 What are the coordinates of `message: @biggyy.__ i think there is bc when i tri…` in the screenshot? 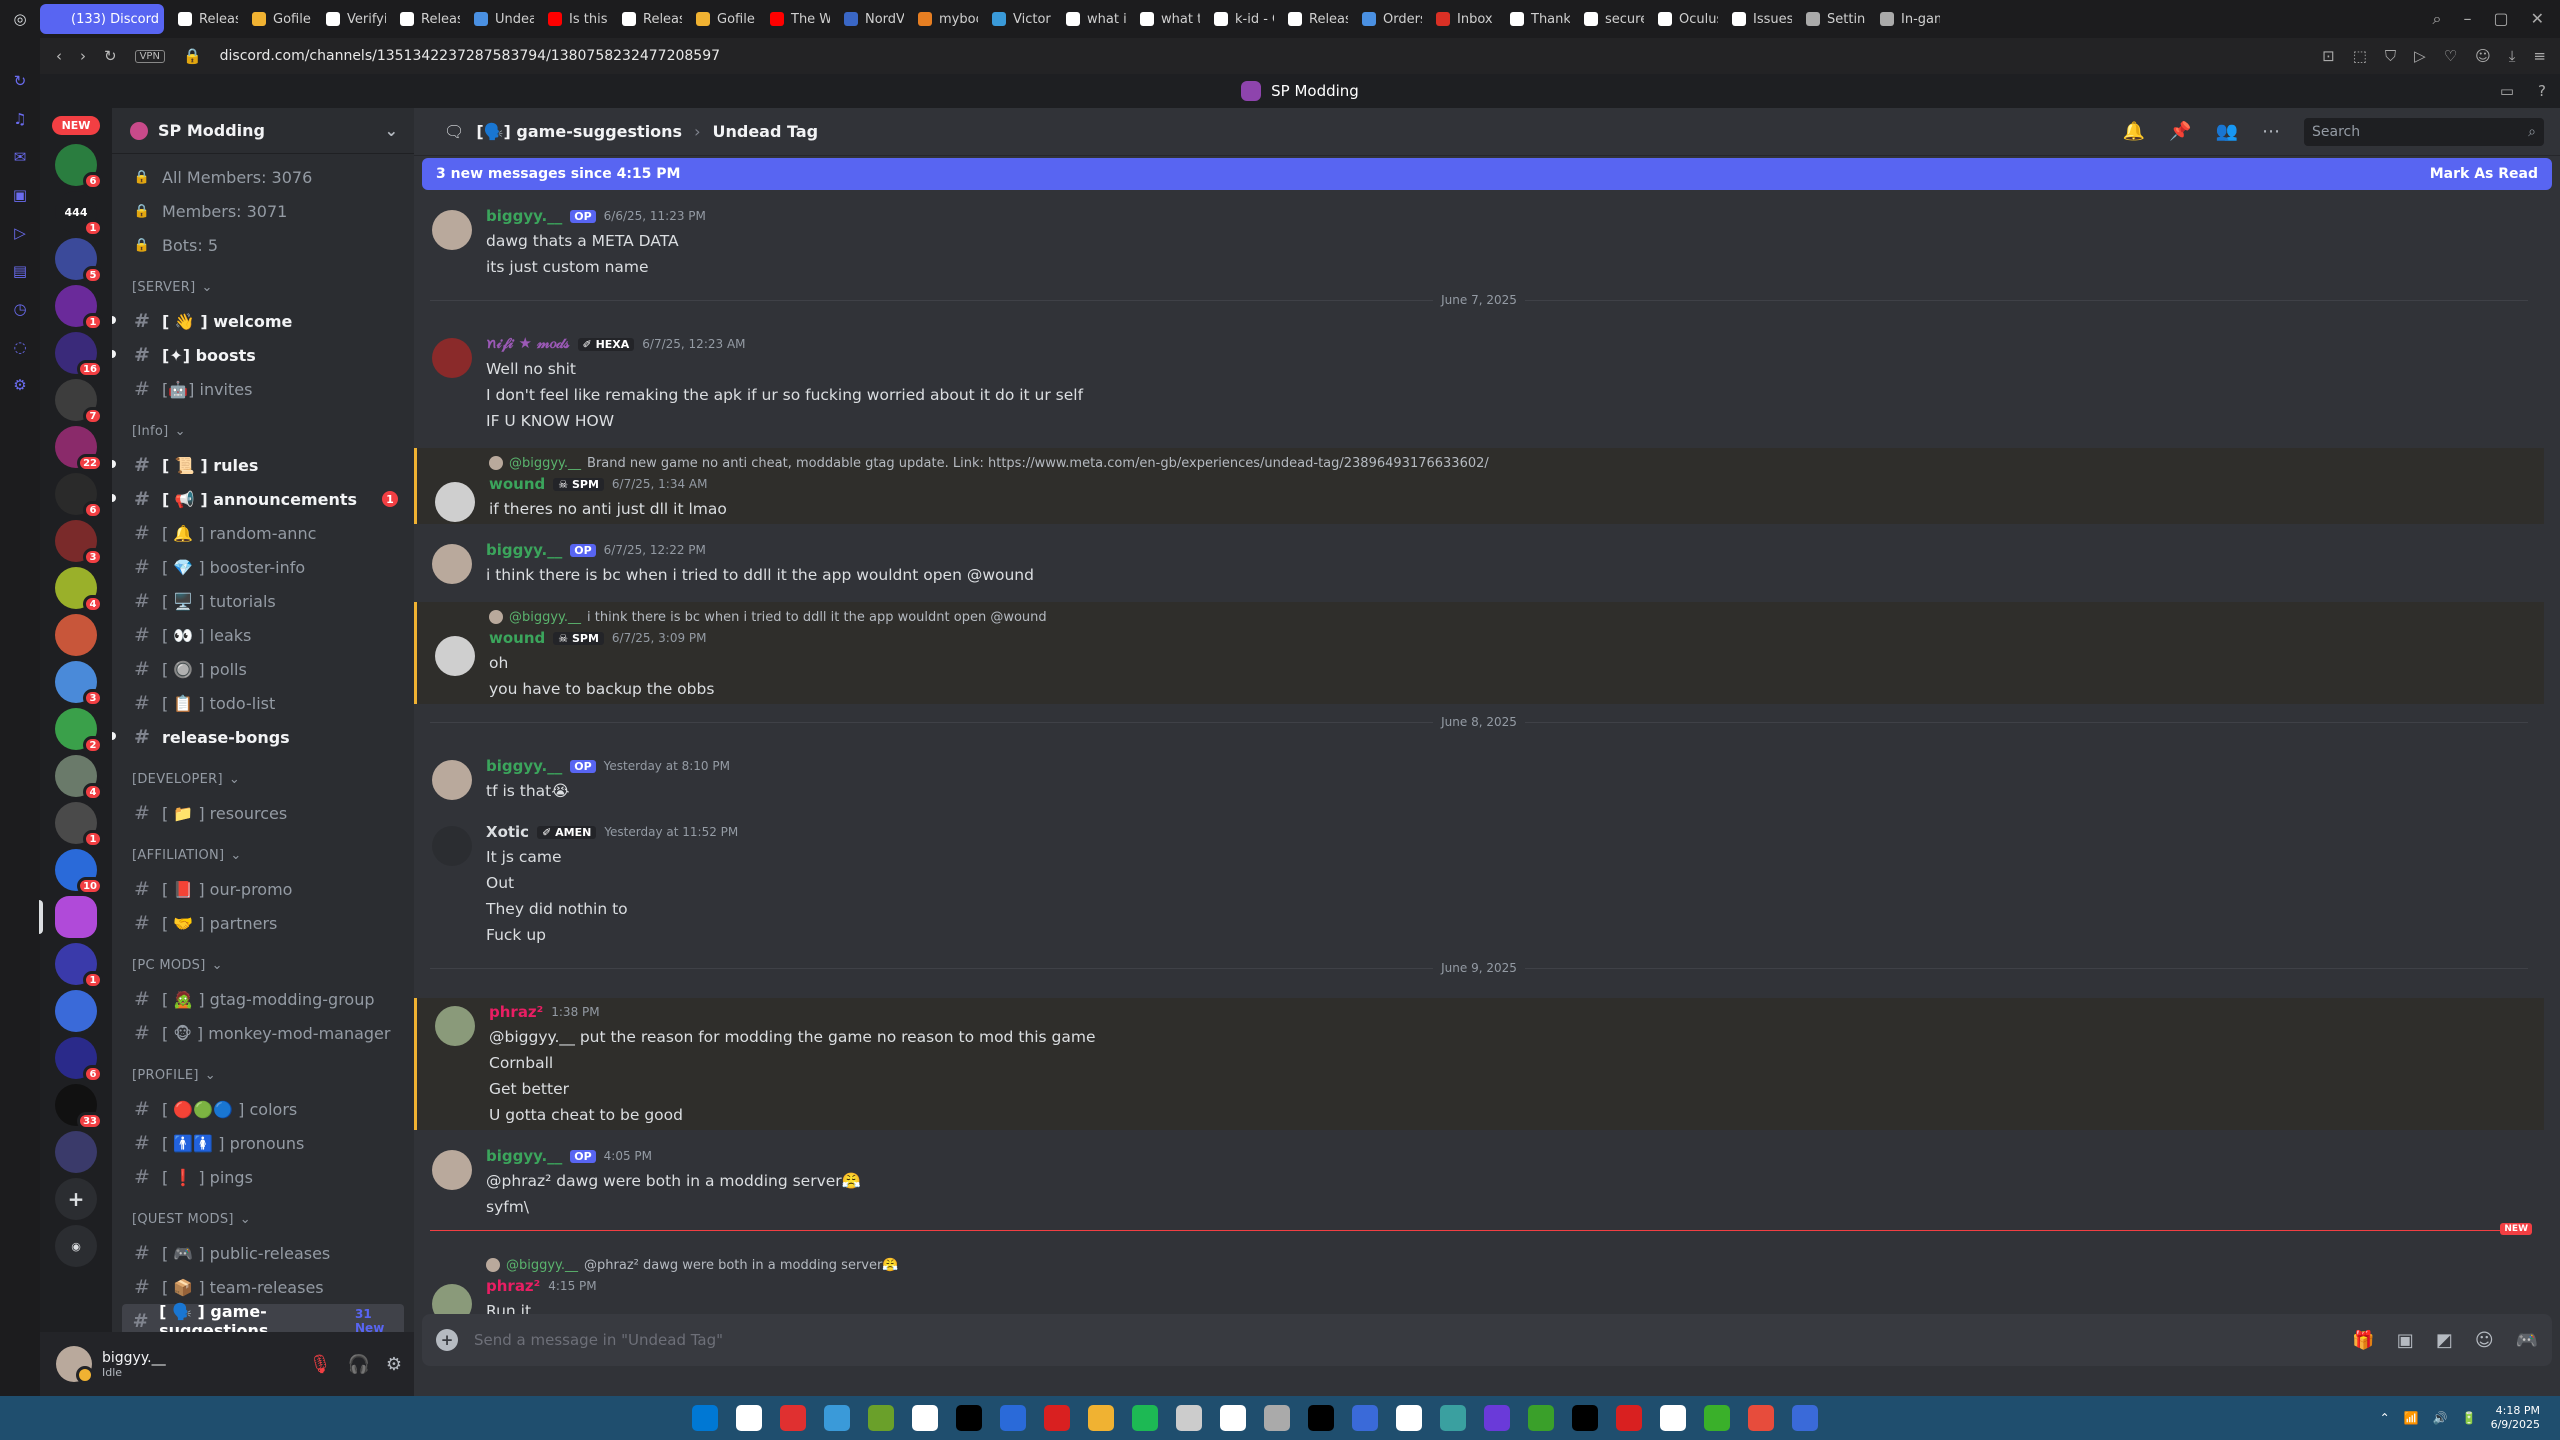 It's located at (1479, 653).